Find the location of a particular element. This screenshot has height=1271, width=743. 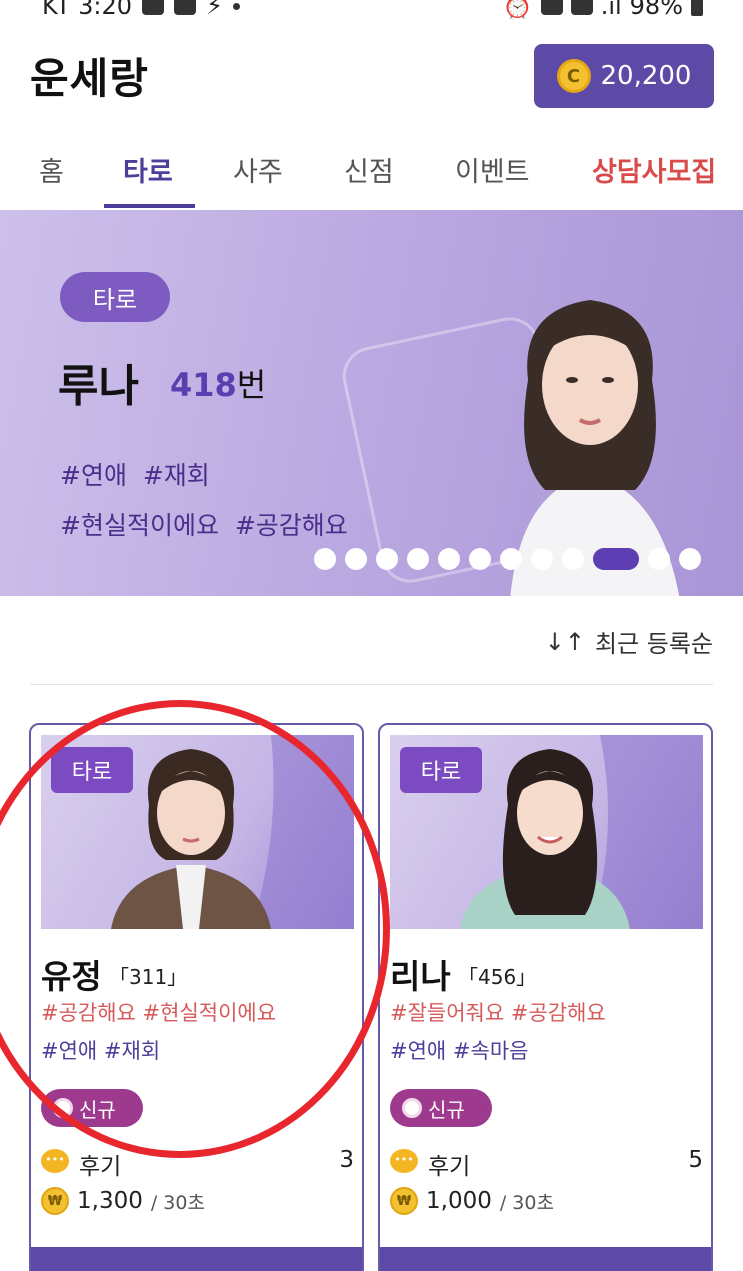

counselor-hashtags-topic: #연애 #재회 is located at coordinates (101, 1051).